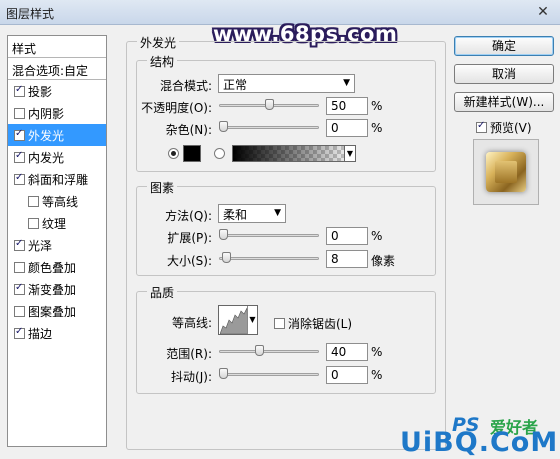 The image size is (560, 459). I want to click on size-slider, so click(269, 258).